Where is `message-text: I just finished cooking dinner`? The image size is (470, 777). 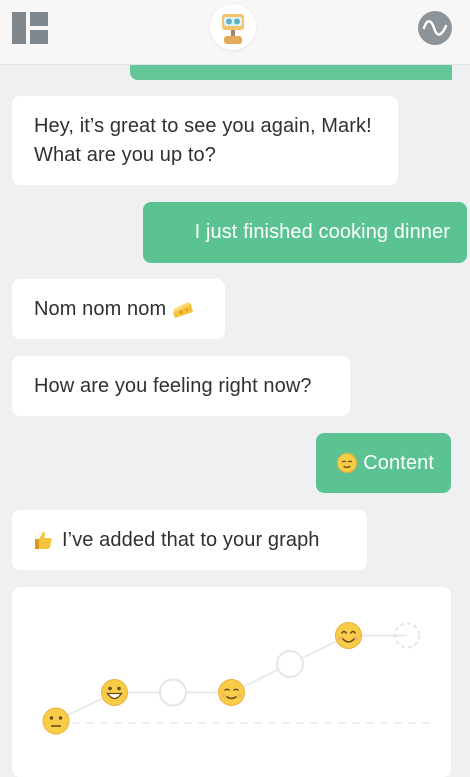 message-text: I just finished cooking dinner is located at coordinates (322, 232).